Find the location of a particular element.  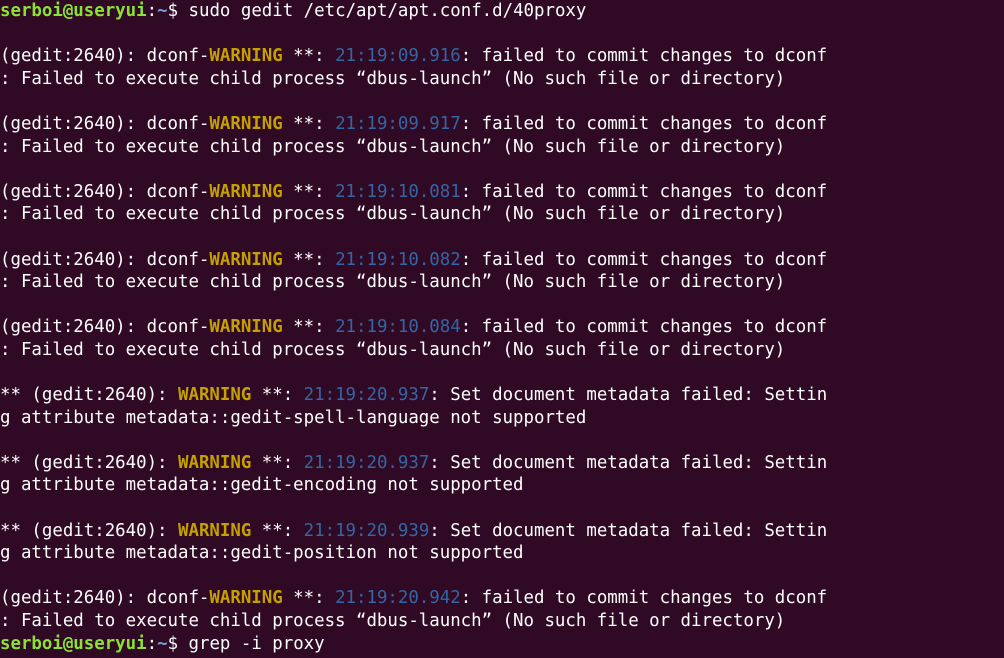

prompt-line-last: serboi@useryui:~$ grep -i proxy is located at coordinates (502, 644).